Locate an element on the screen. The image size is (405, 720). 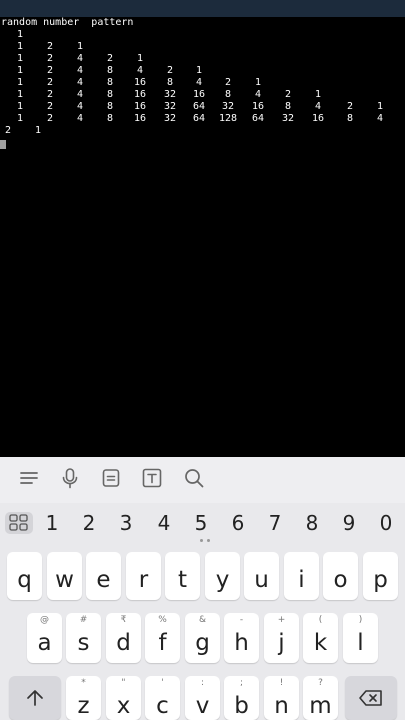
pattern-row: 1 2 4 8 16 32 64 128 64 32 16 8 4 is located at coordinates (202, 119).